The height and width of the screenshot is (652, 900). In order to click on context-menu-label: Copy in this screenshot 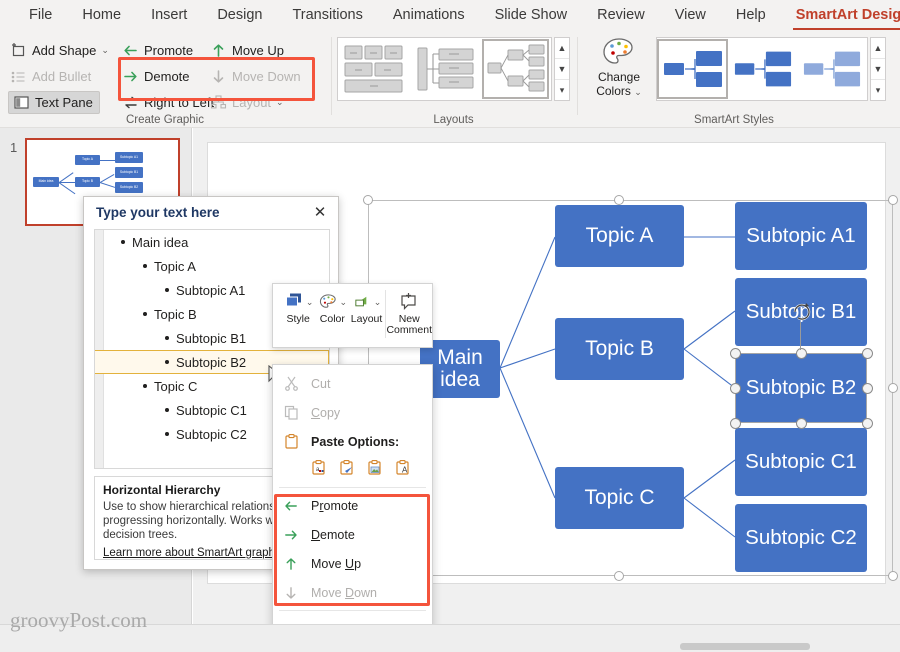, I will do `click(326, 412)`.